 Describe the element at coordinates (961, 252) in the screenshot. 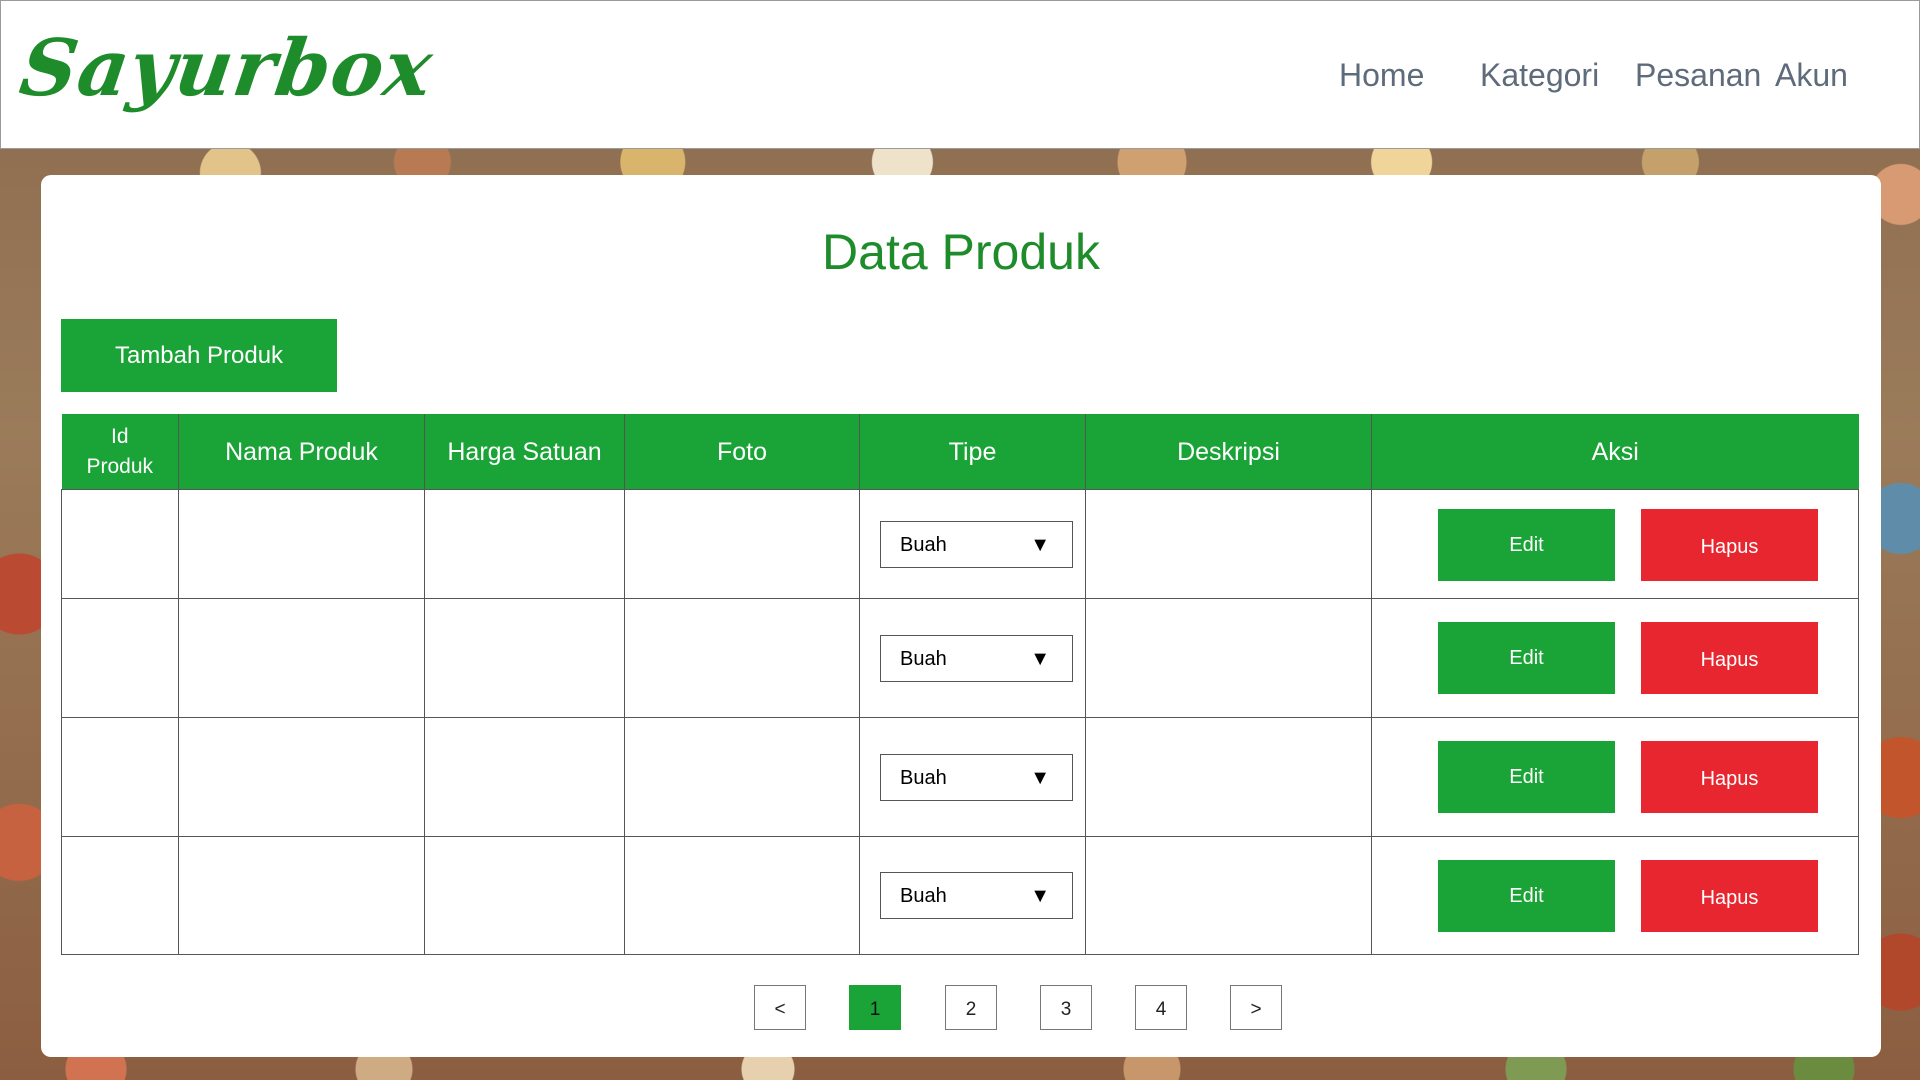

I see `page-title: Data Produk` at that location.